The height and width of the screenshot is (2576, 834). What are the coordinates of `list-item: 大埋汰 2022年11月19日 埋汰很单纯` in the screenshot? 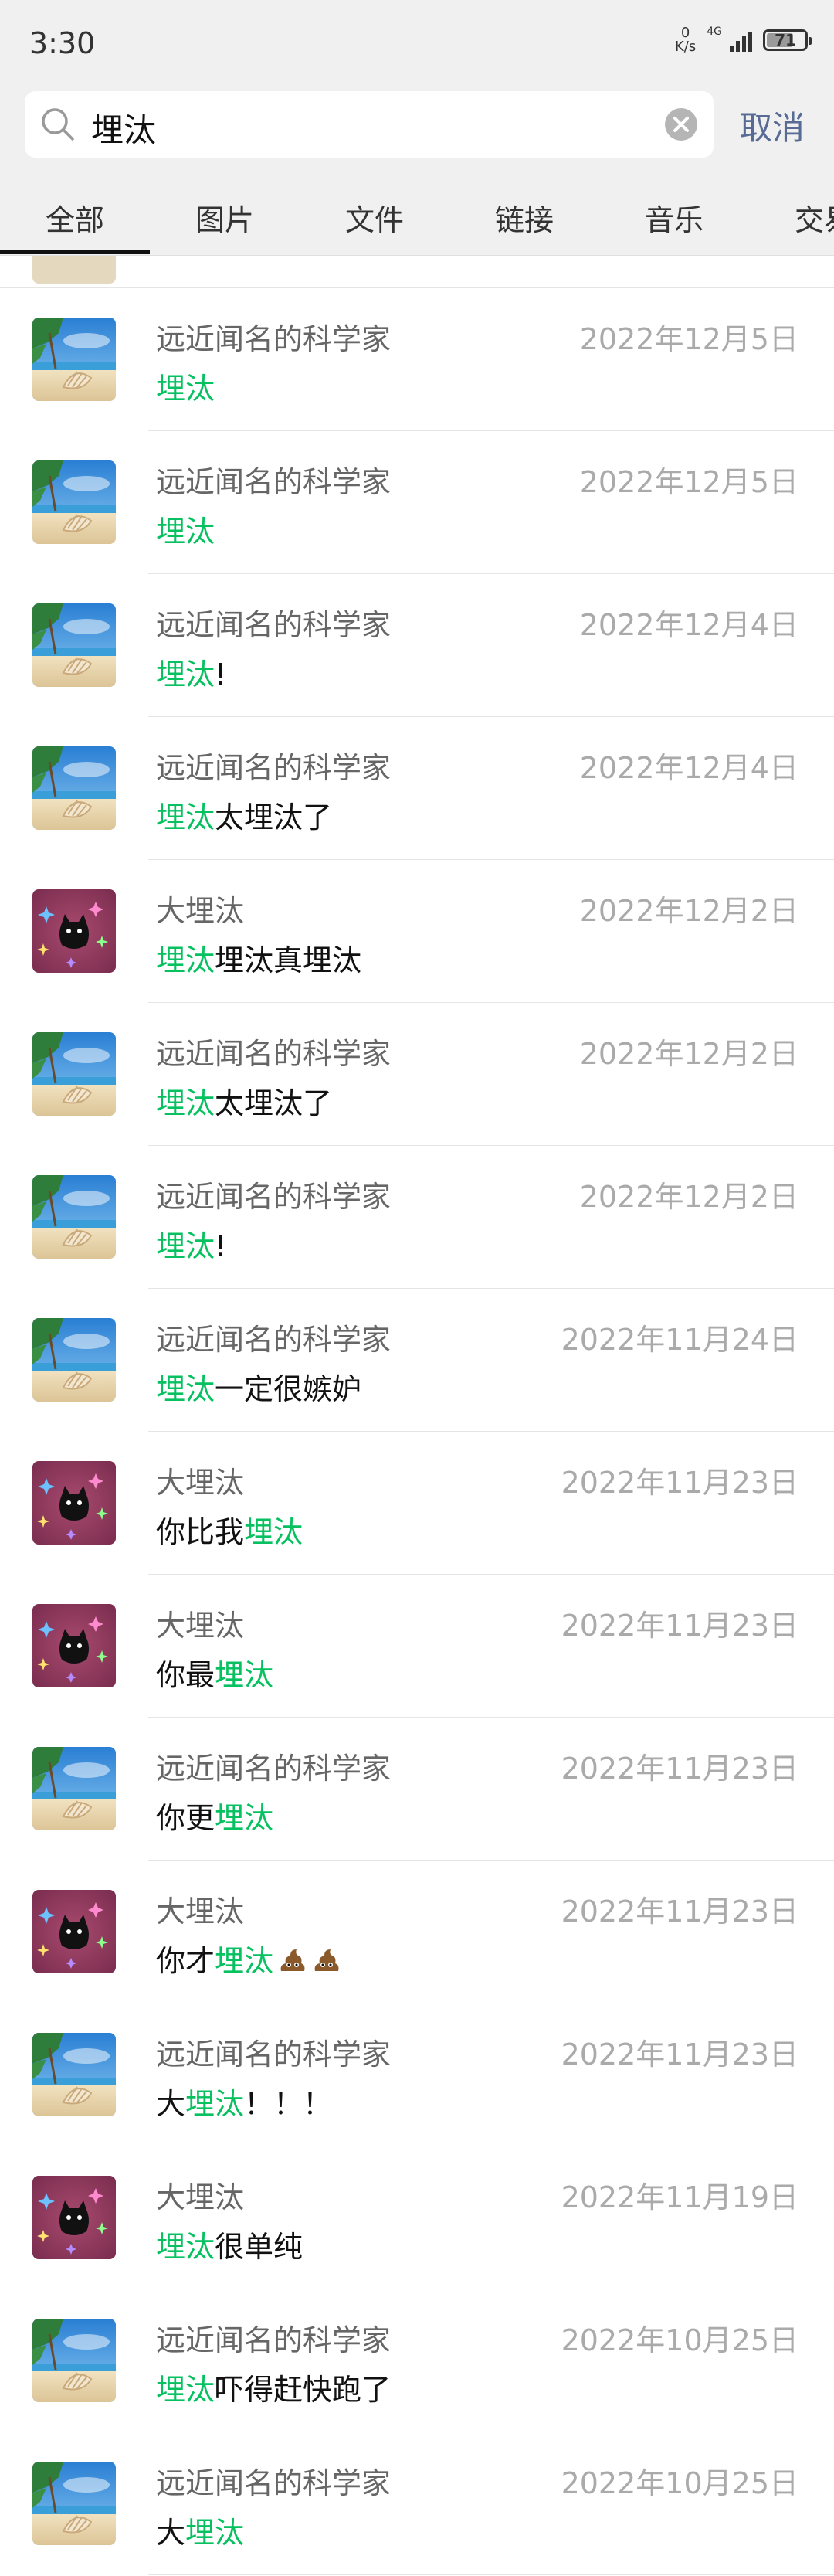 It's located at (417, 2217).